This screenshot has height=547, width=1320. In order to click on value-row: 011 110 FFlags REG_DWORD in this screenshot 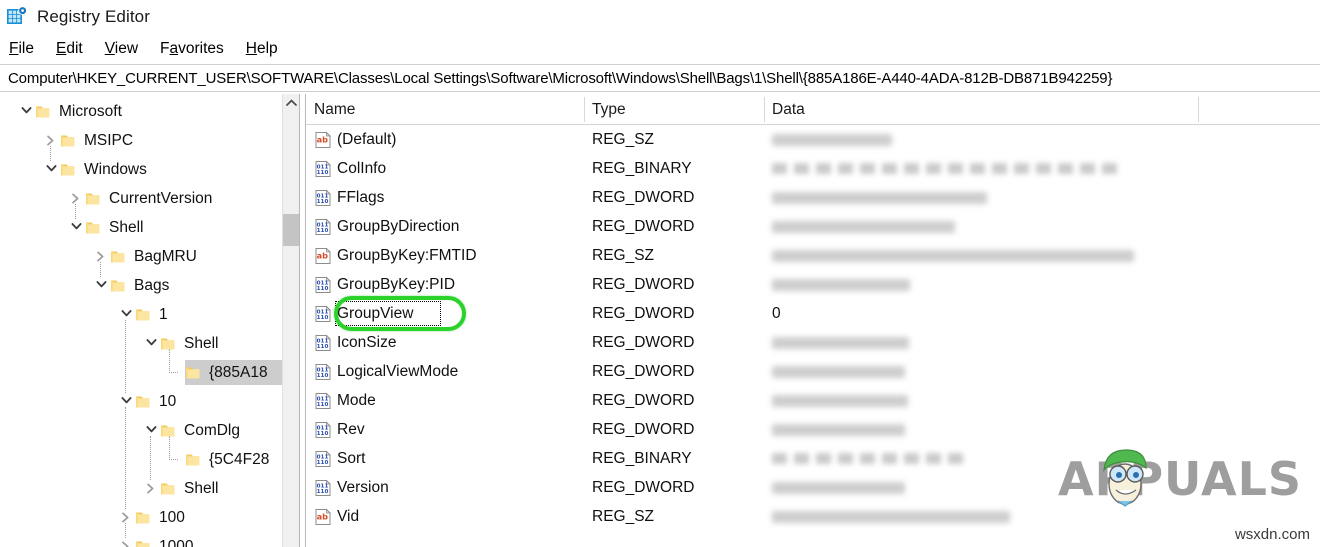, I will do `click(813, 197)`.